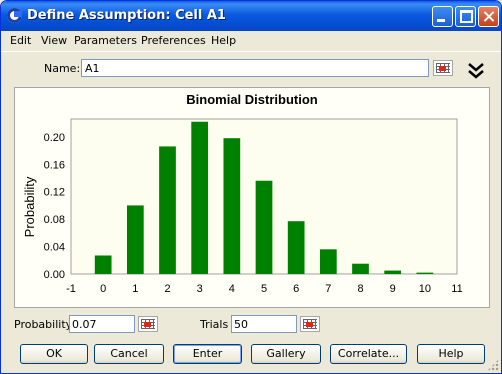 The height and width of the screenshot is (374, 502). I want to click on name-label: Name:, so click(62, 68).